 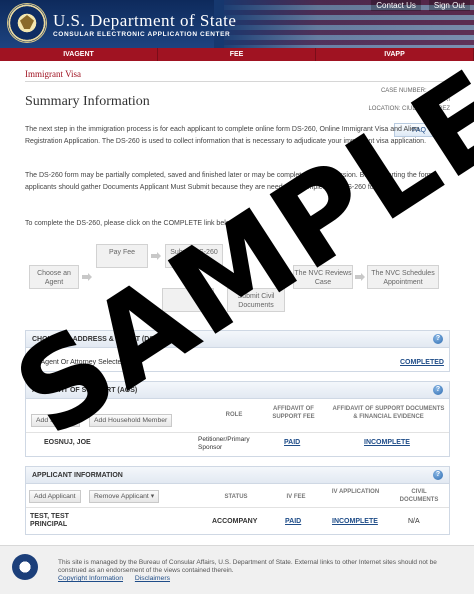 I want to click on page-title: Summary Information, so click(x=87, y=101).